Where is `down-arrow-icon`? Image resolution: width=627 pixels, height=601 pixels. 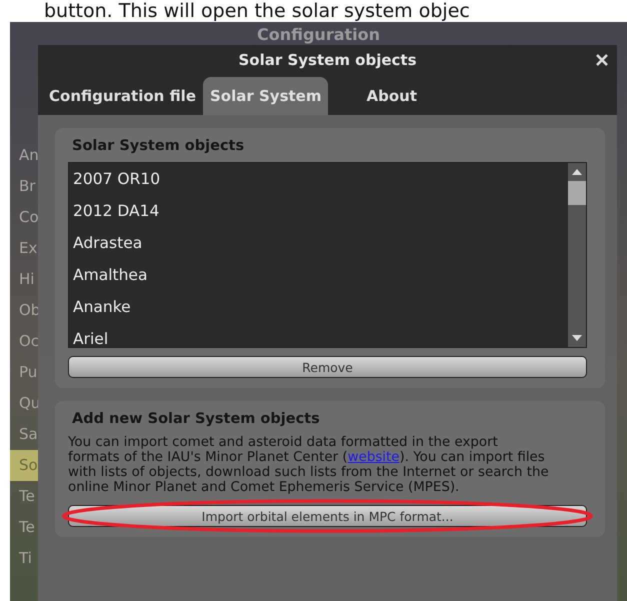
down-arrow-icon is located at coordinates (577, 338).